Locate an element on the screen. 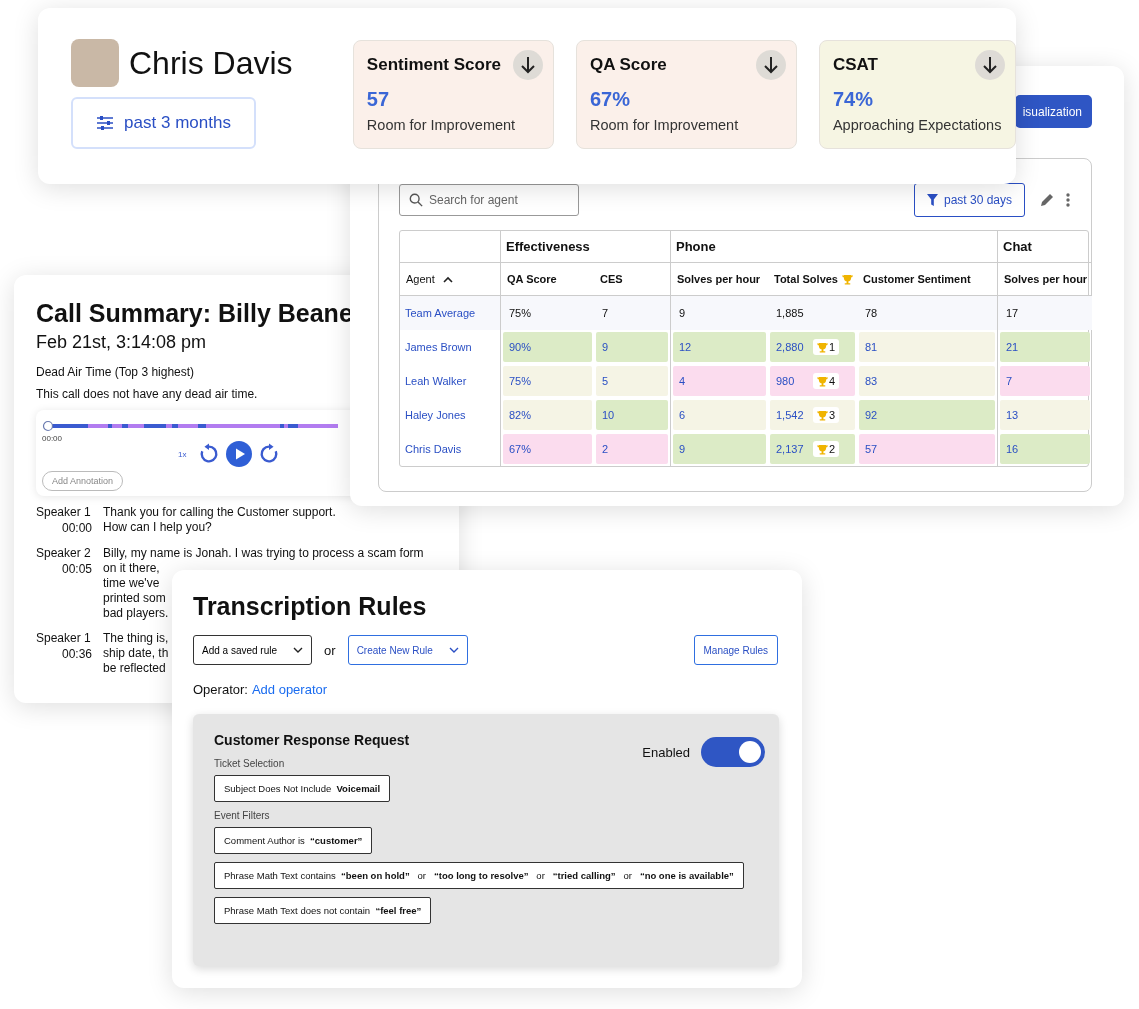  transcript-line: How can I help you? is located at coordinates (157, 527).